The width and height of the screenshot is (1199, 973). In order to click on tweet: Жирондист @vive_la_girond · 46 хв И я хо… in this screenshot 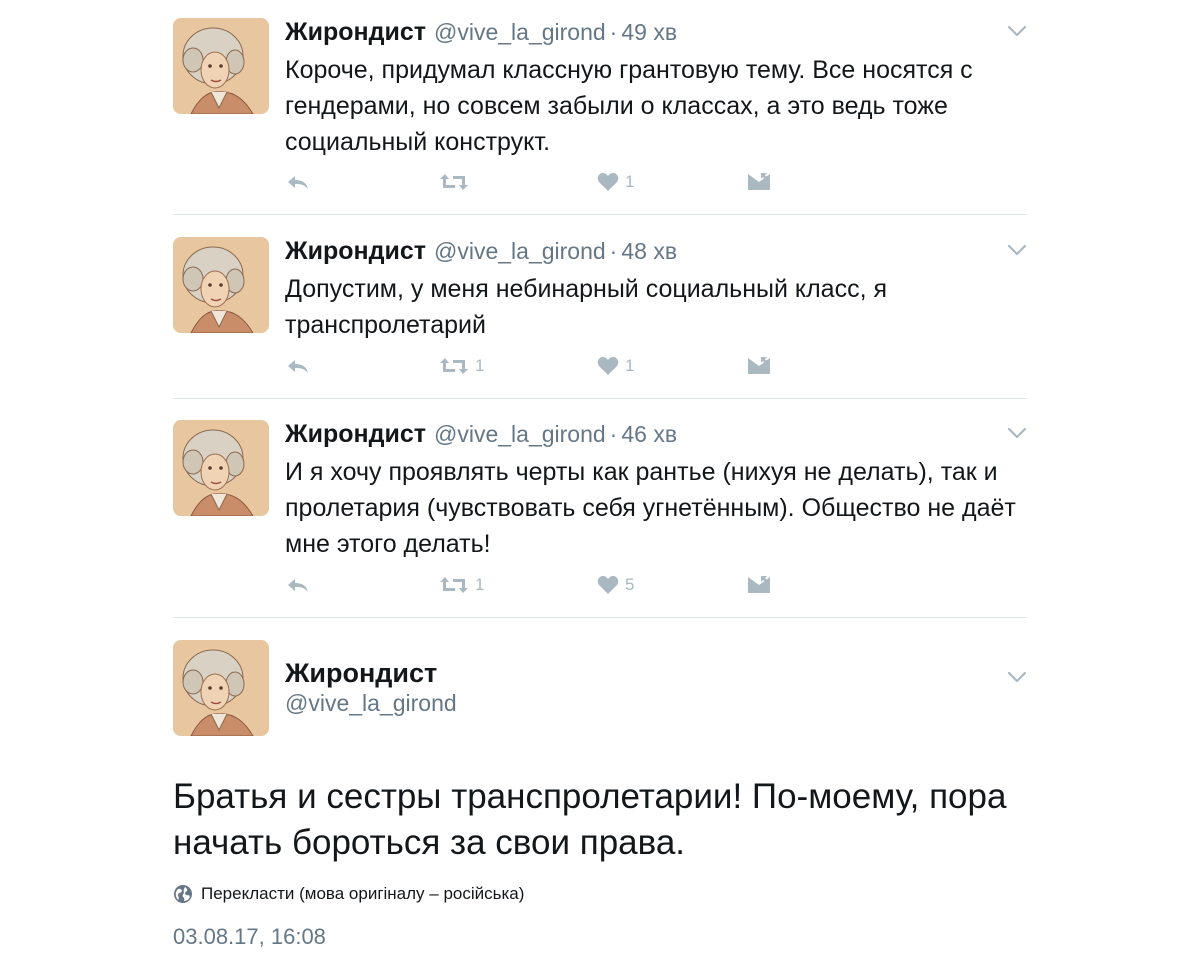, I will do `click(600, 512)`.